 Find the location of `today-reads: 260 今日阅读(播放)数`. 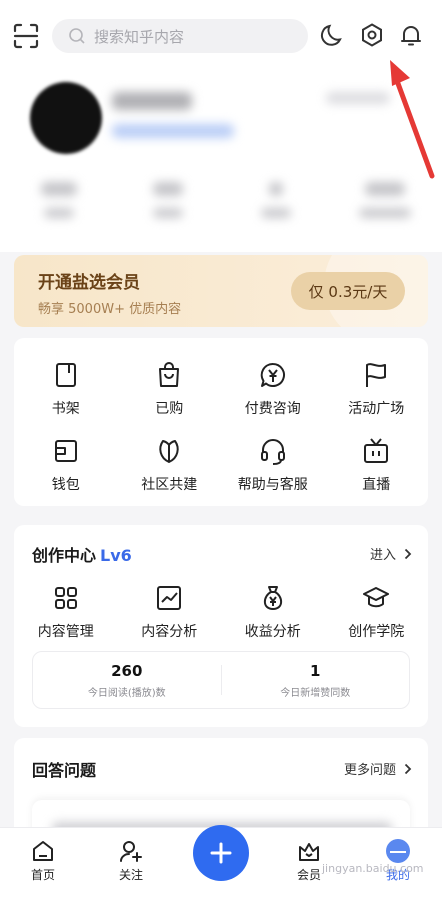

today-reads: 260 今日阅读(播放)数 is located at coordinates (127, 680).